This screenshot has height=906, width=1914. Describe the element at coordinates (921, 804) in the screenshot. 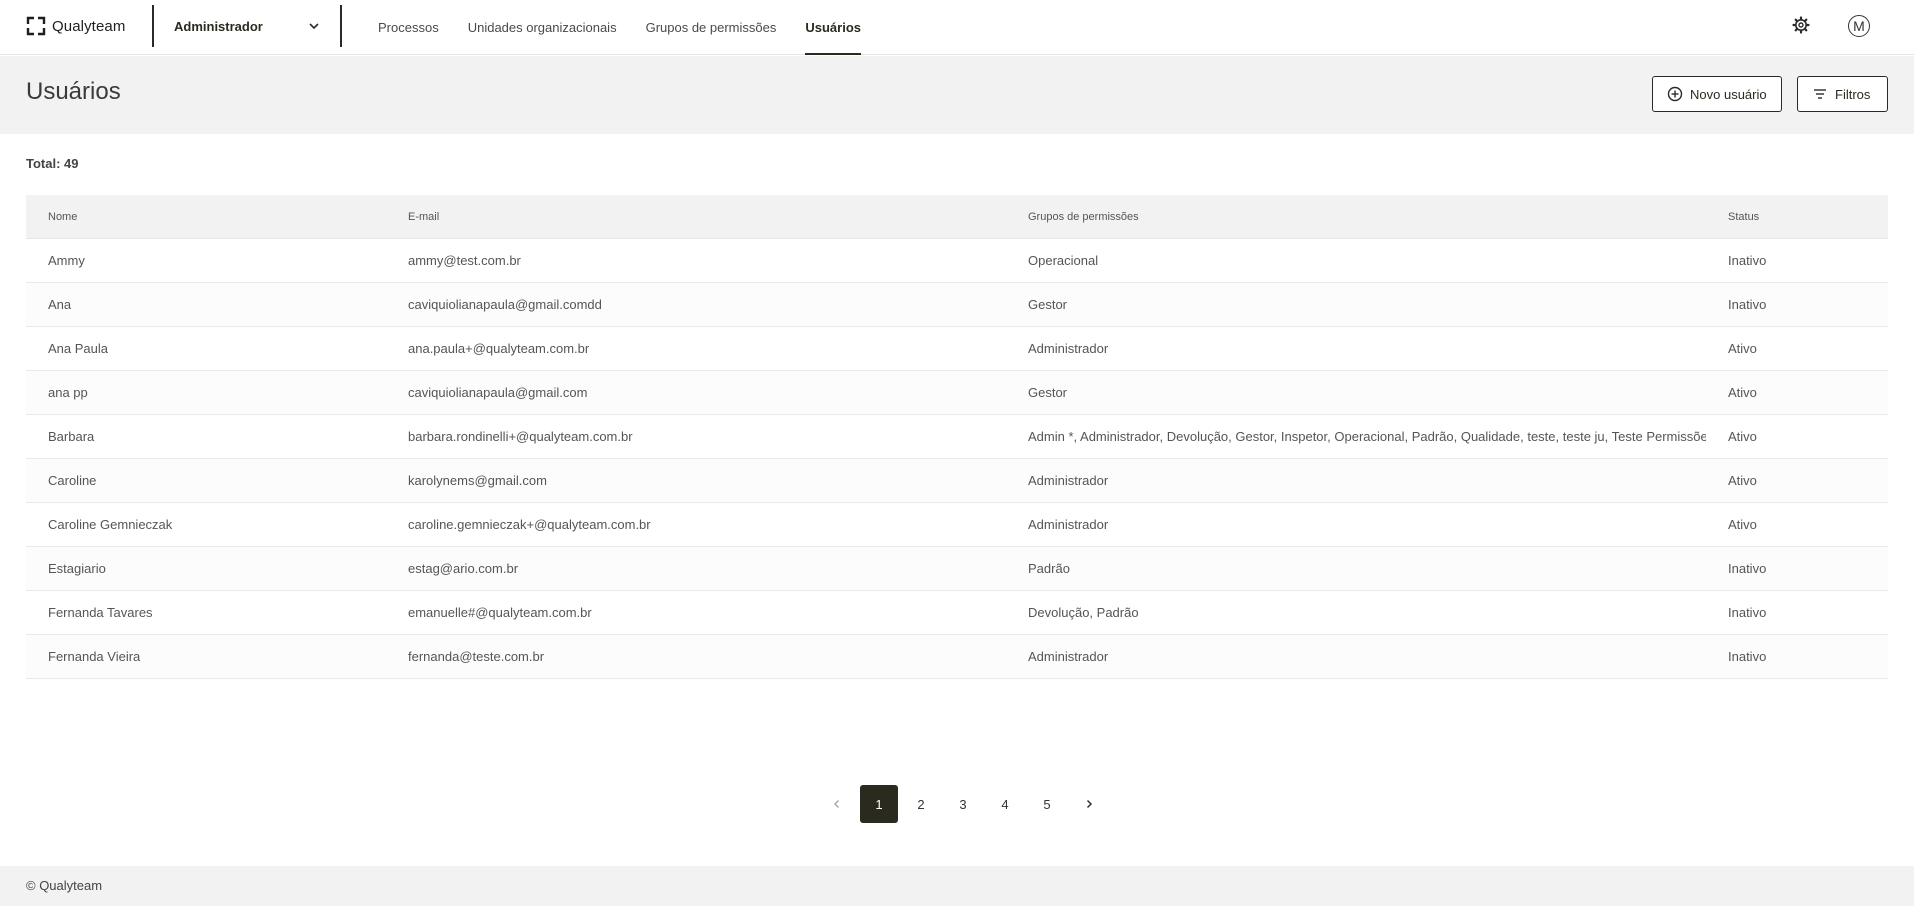

I see `page-button-2: 2` at that location.